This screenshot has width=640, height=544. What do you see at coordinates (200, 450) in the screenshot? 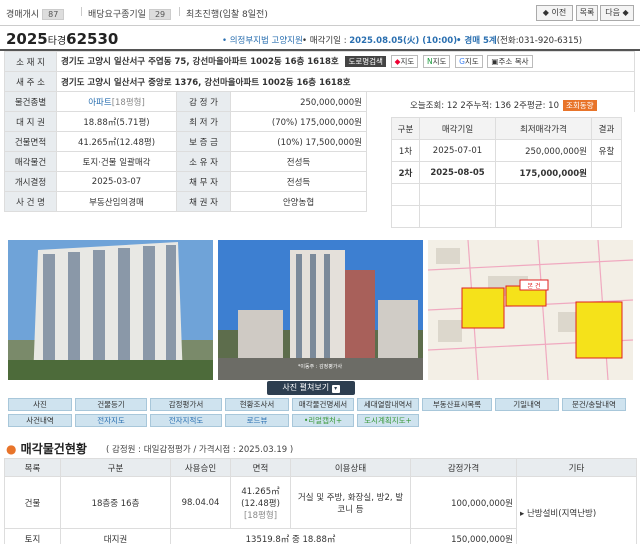
I see `section-meta: ( 감정원 : 대일감정평가 / 가격시점 : 2025.03.19 )` at bounding box center [200, 450].